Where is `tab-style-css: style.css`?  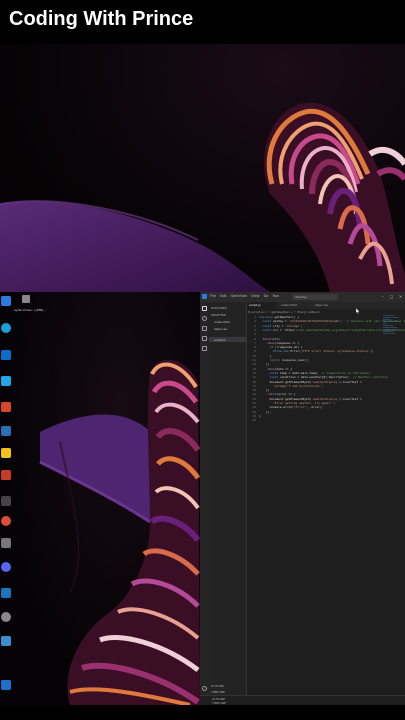 tab-style-css: style.css is located at coordinates (328, 305).